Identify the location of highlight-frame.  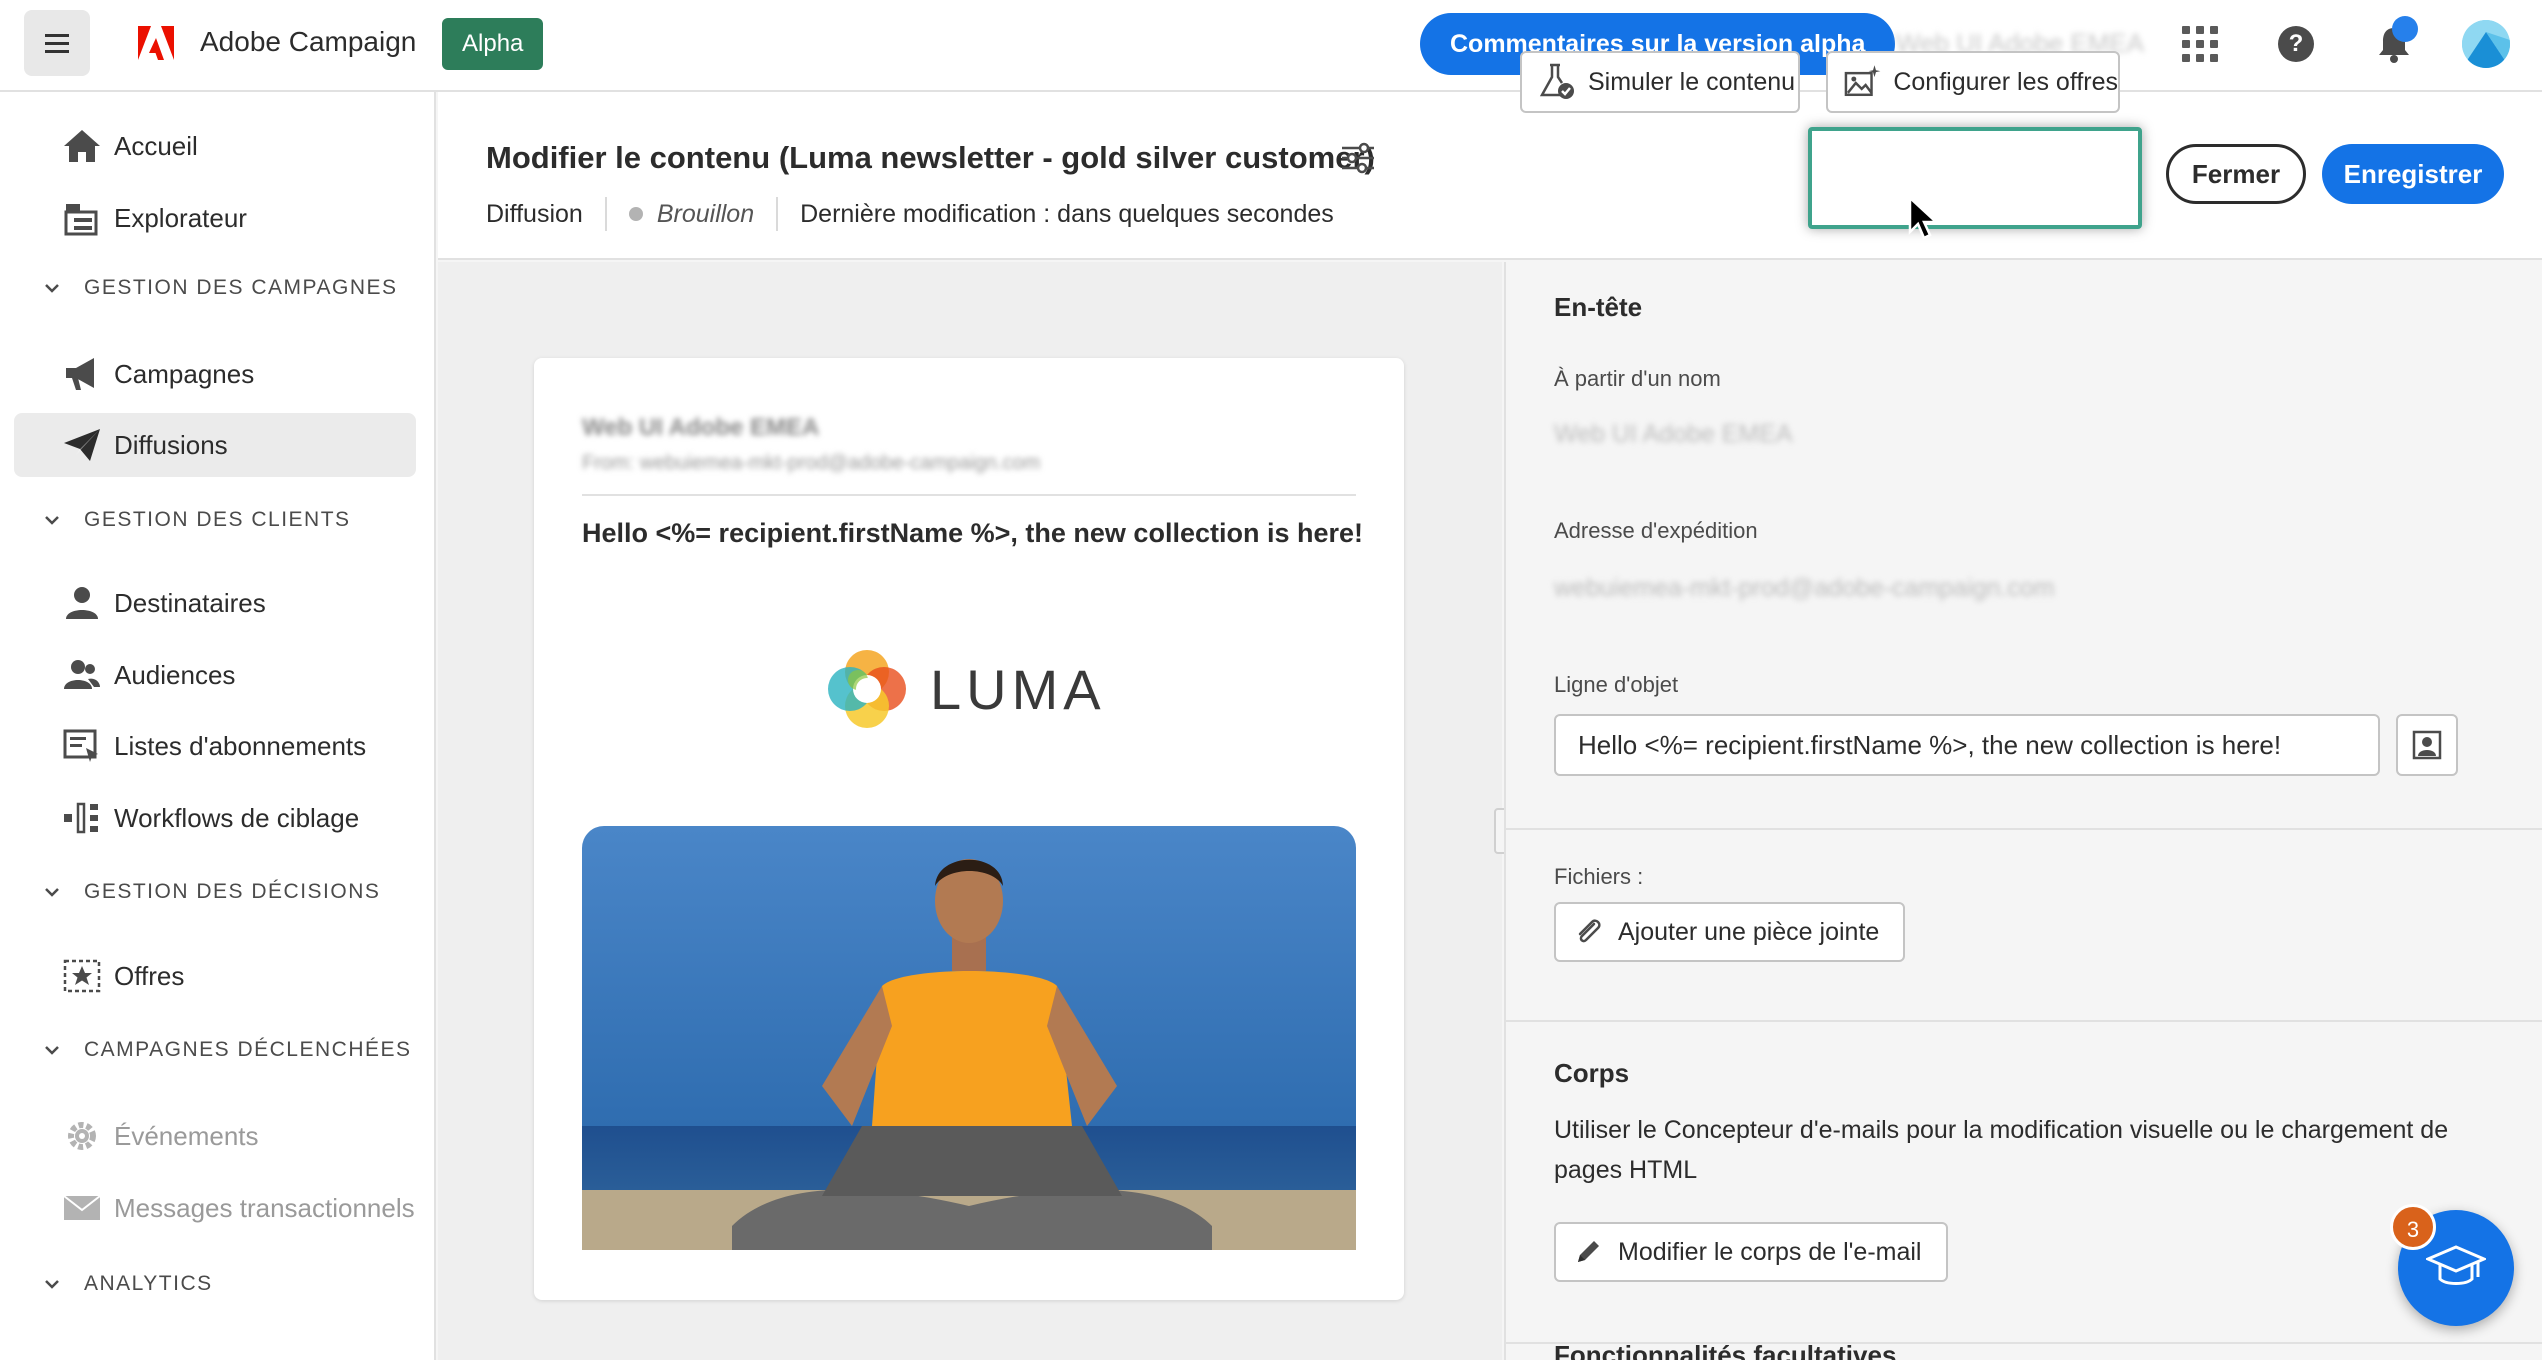
(1975, 178).